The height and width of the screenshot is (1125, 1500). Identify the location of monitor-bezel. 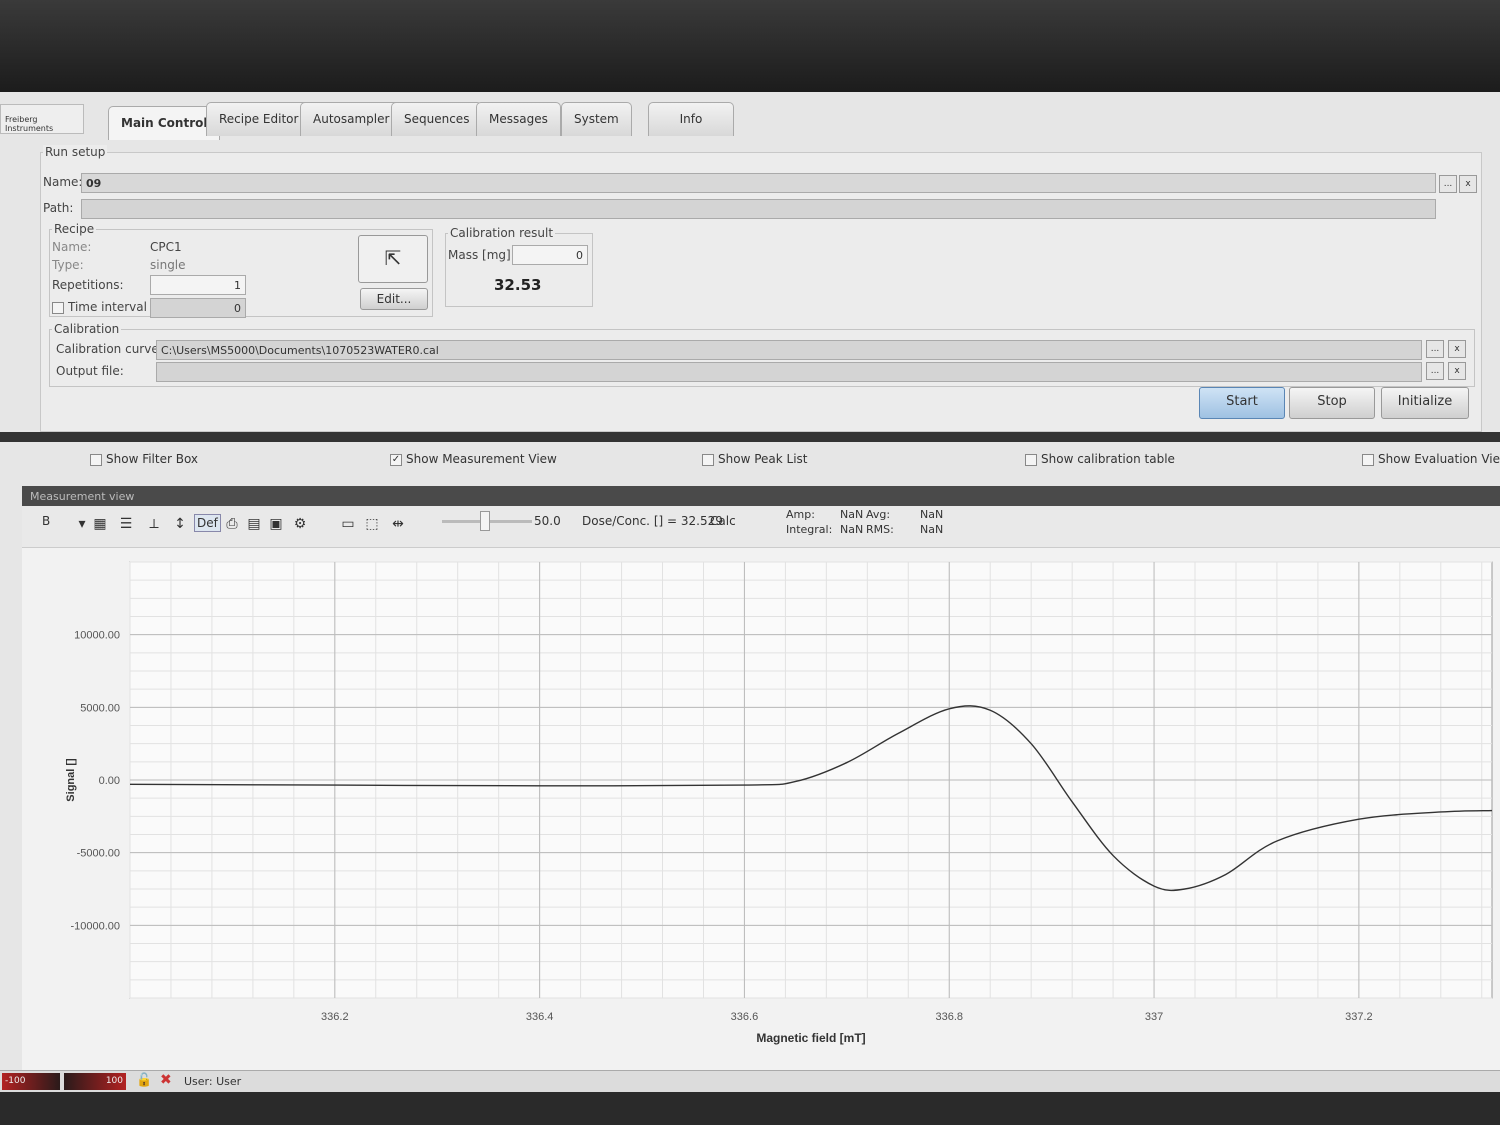
(750, 46).